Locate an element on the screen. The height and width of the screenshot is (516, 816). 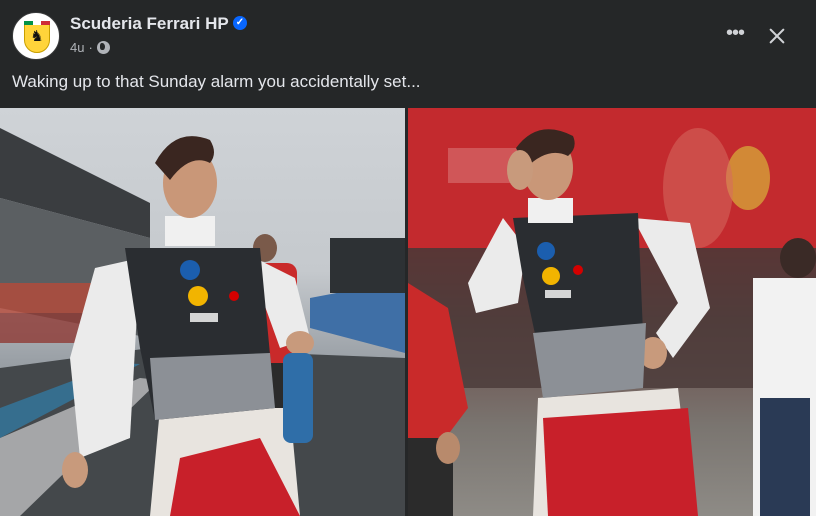
close-button is located at coordinates (777, 36).